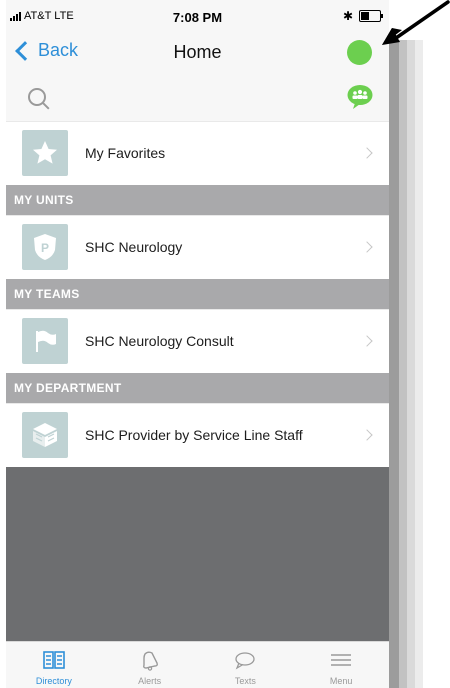 The height and width of the screenshot is (688, 450). I want to click on page-title: Home, so click(197, 52).